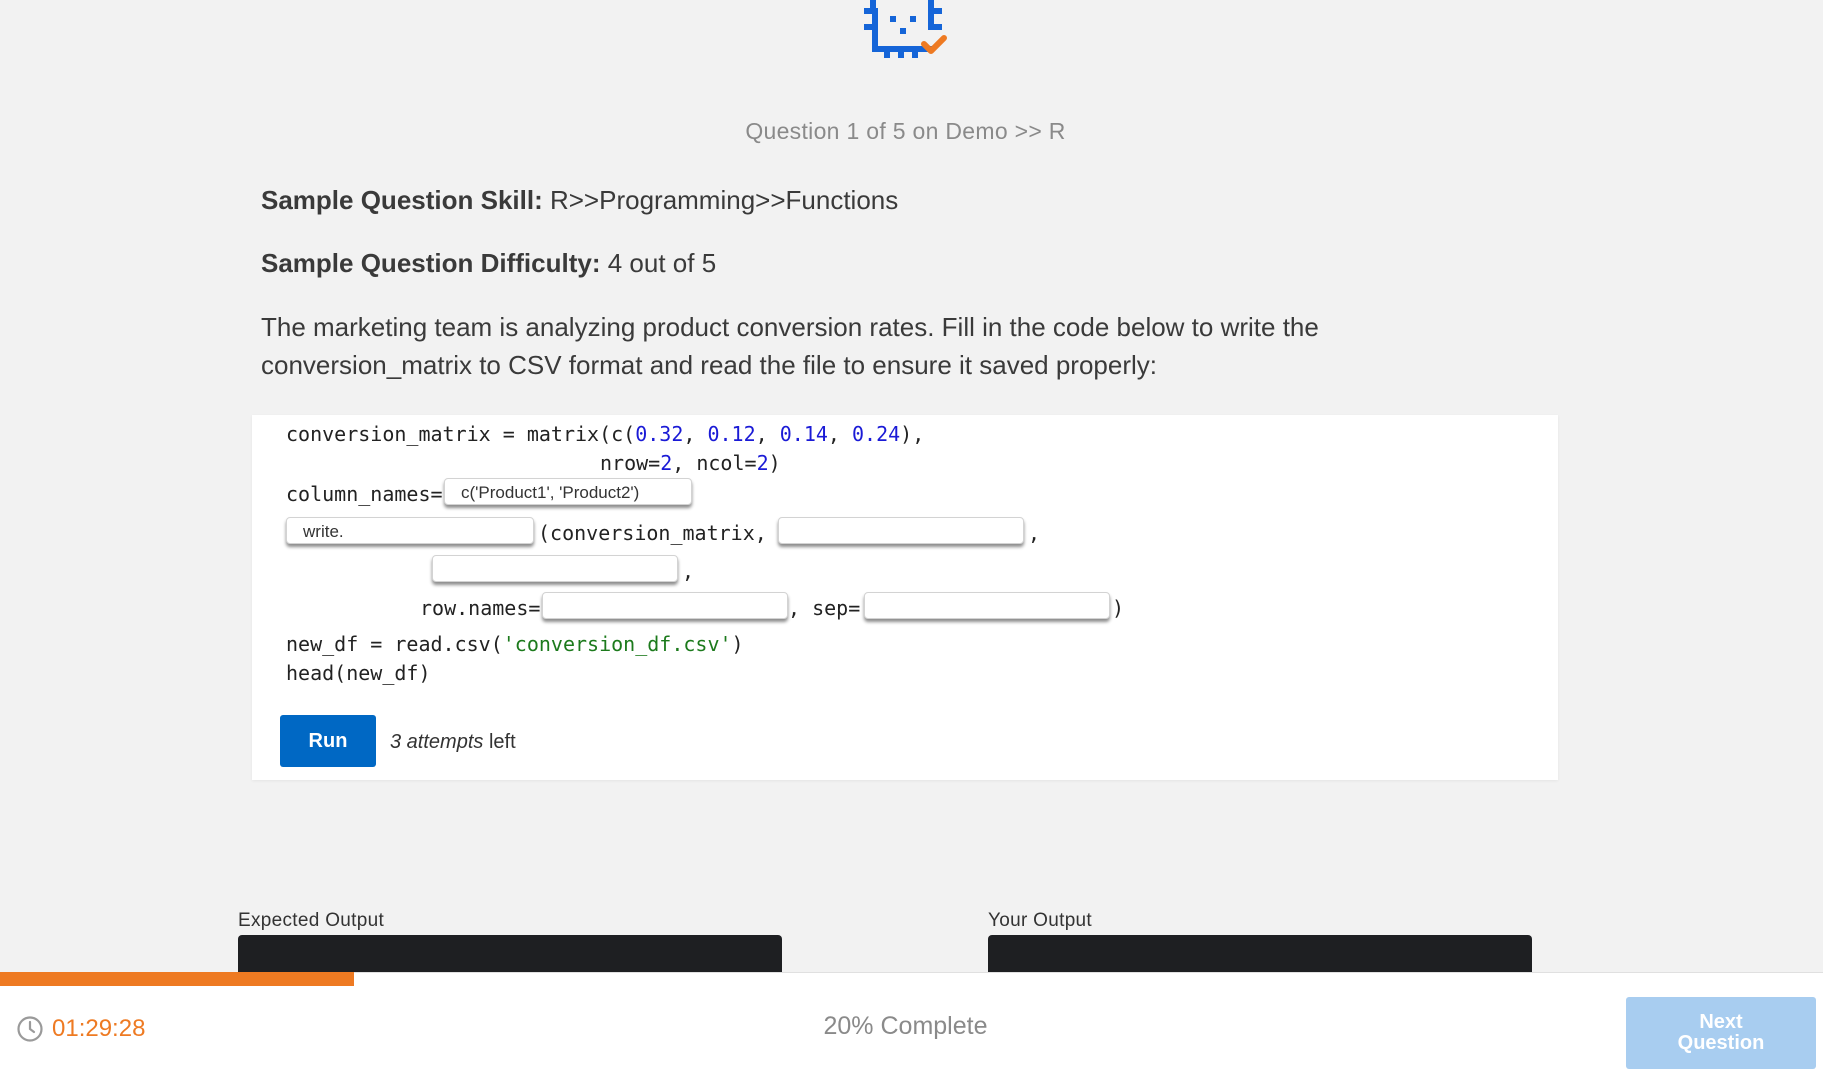 The image size is (1823, 1078). Describe the element at coordinates (311, 920) in the screenshot. I see `expected-output-label: Expected Output` at that location.